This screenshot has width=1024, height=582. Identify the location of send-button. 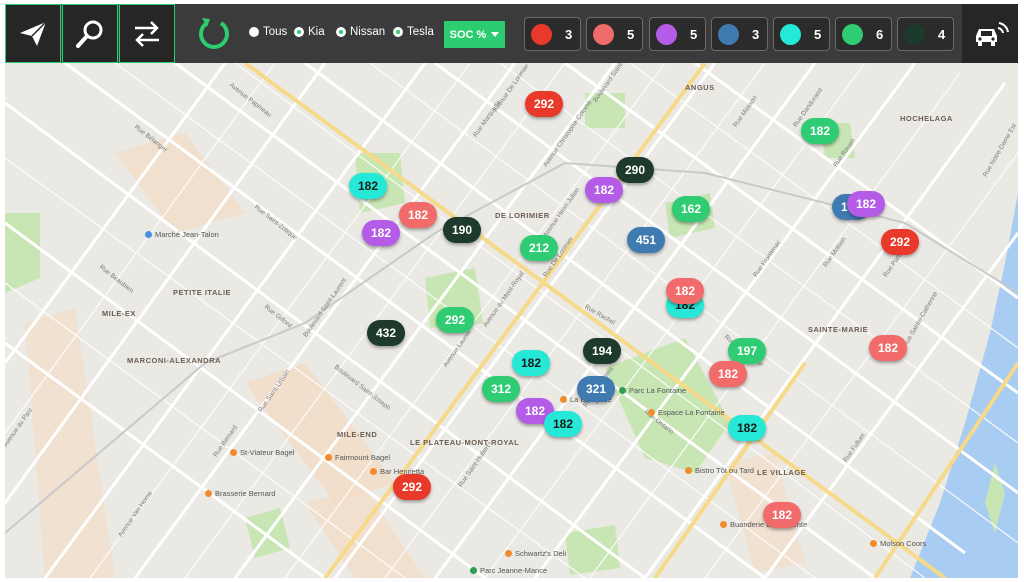
(33, 33).